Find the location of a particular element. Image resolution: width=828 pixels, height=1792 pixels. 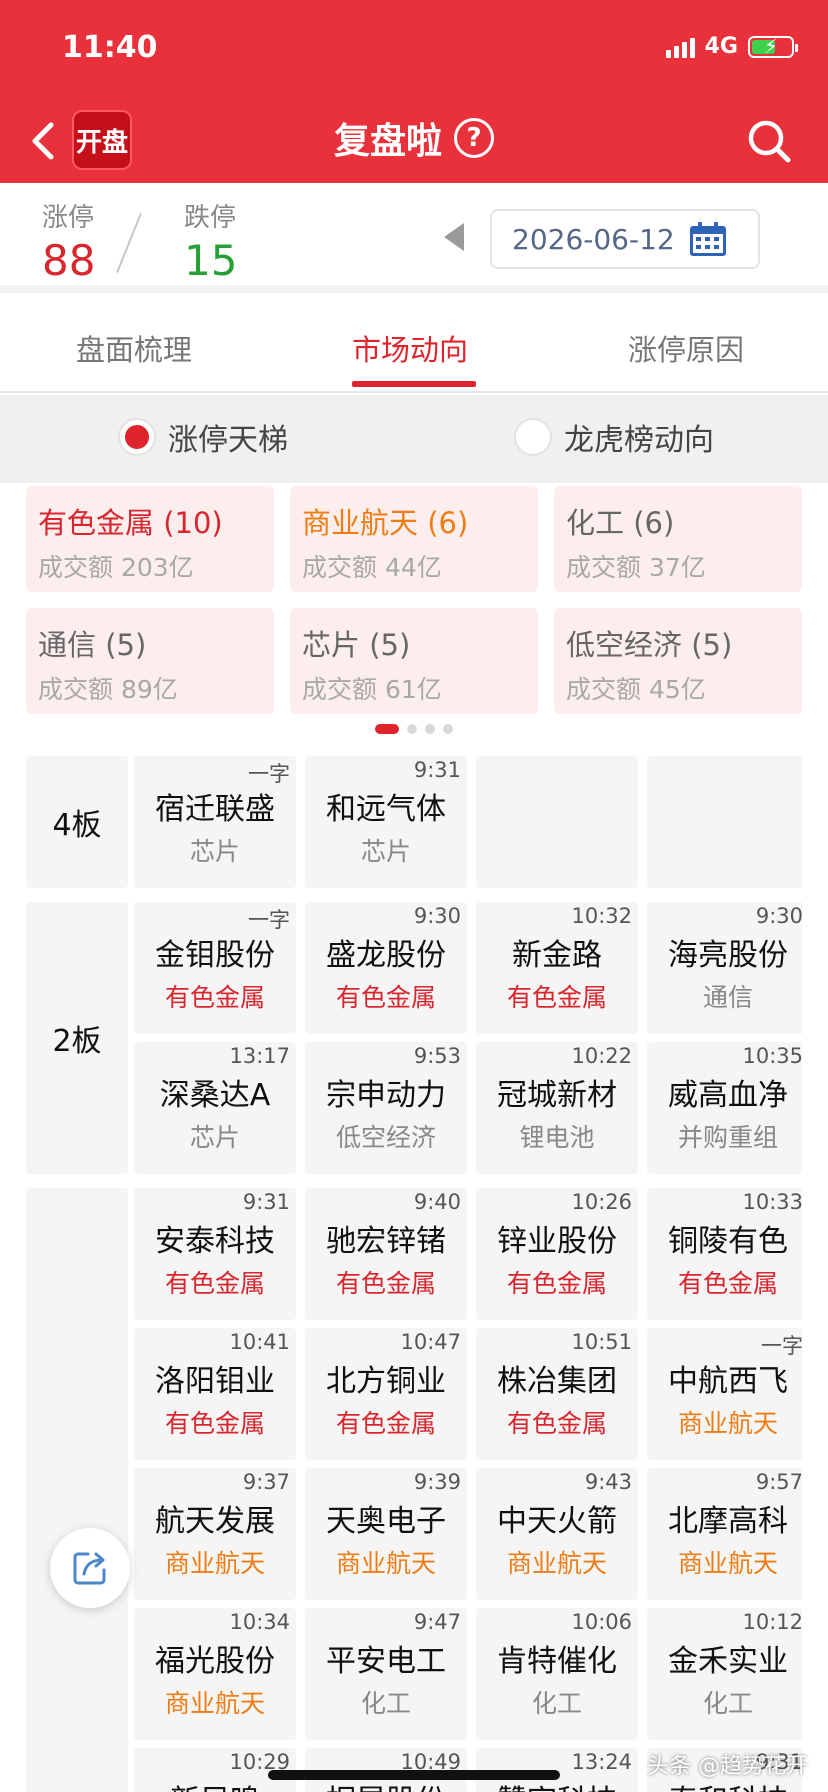

stock-cell: 一字 宿迁联盛 芯片 is located at coordinates (215, 822).